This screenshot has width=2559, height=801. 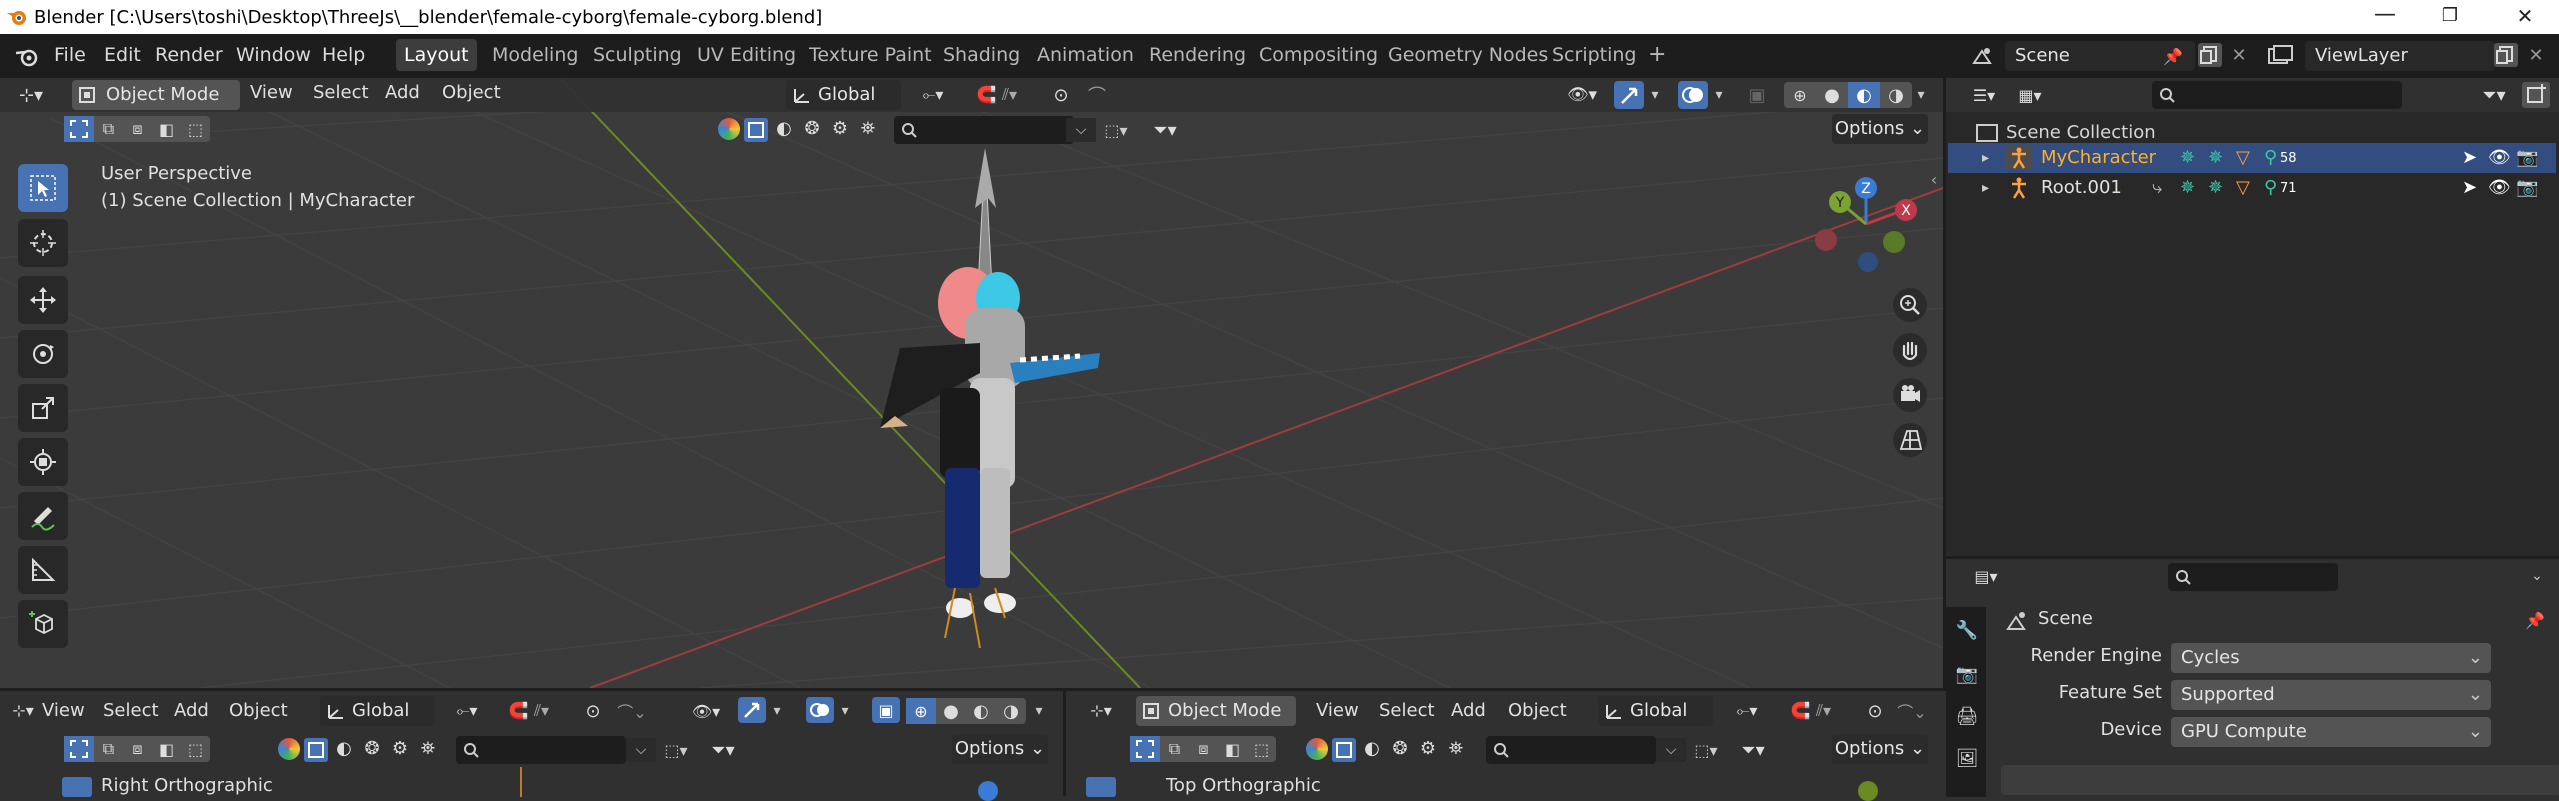 I want to click on add-cube-tool, so click(x=43, y=624).